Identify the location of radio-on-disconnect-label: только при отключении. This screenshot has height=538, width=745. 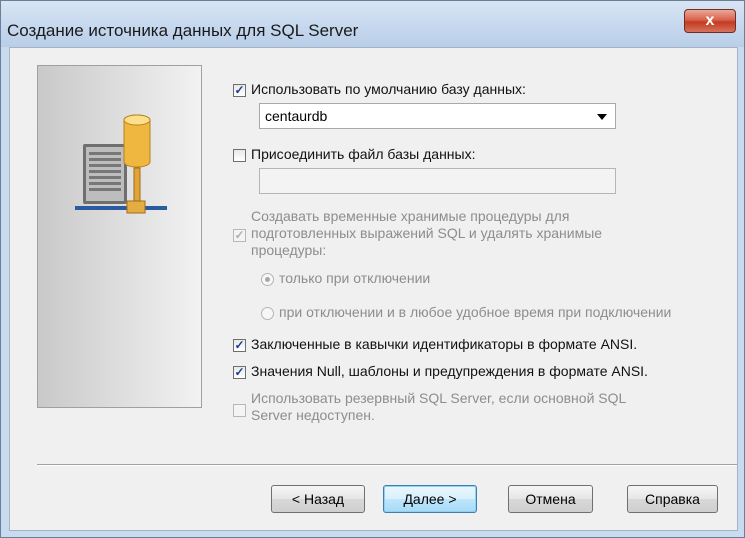
(355, 278).